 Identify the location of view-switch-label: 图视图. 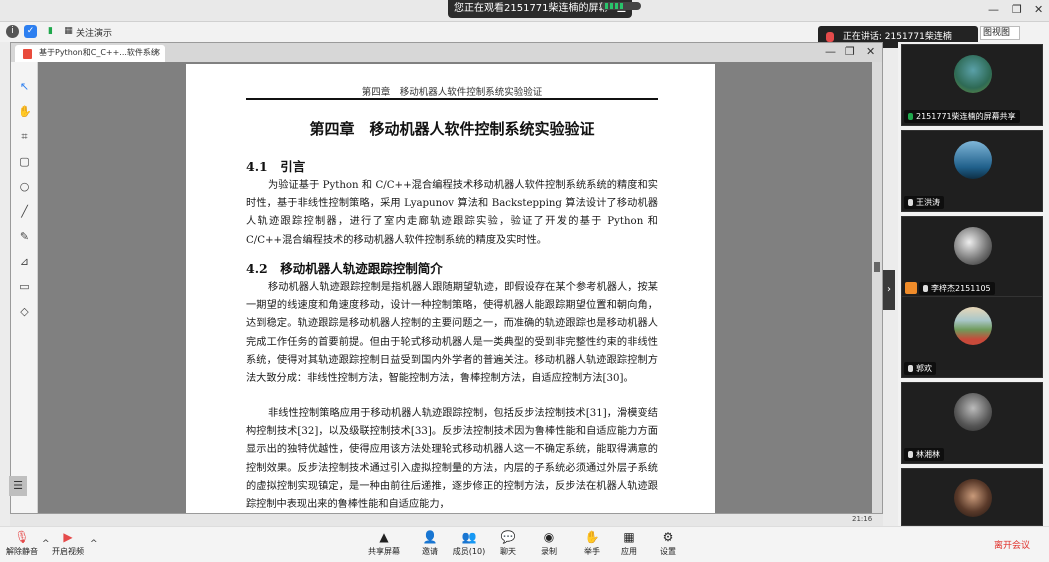
(997, 33).